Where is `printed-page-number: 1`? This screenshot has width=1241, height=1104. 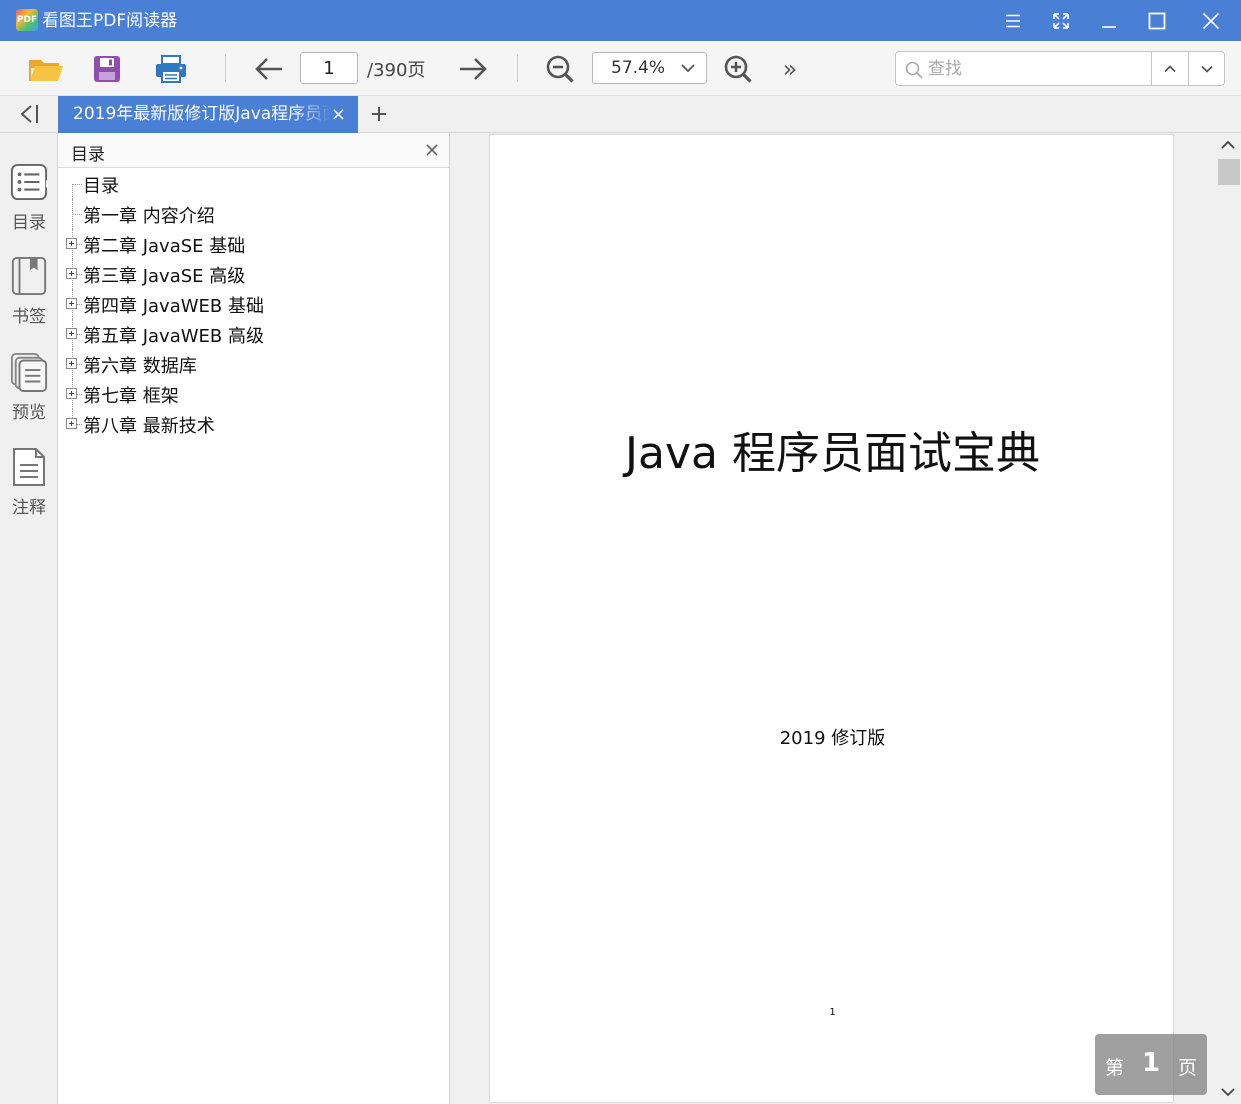 printed-page-number: 1 is located at coordinates (832, 1012).